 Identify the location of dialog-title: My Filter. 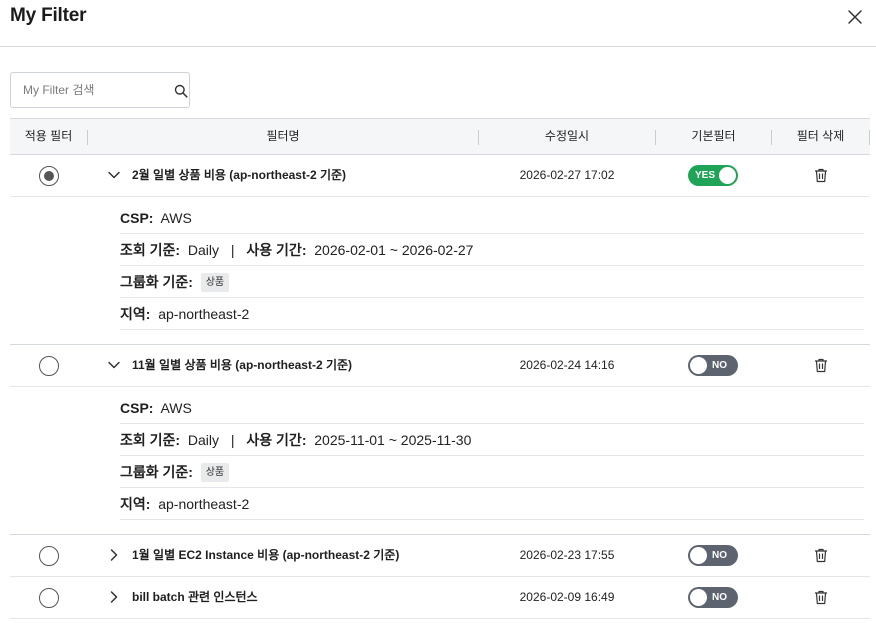
(48, 15).